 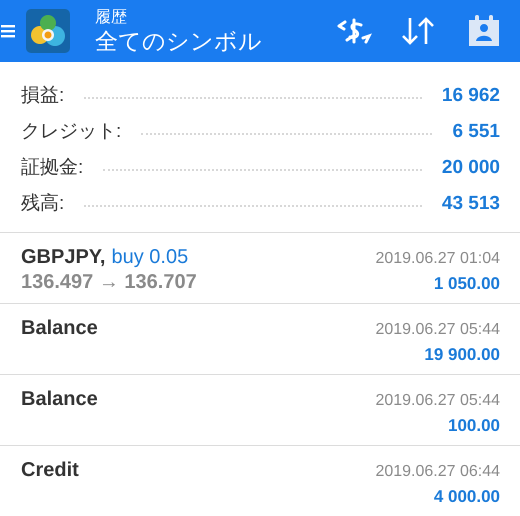 What do you see at coordinates (50, 470) in the screenshot?
I see `deal-symbol: Credit` at bounding box center [50, 470].